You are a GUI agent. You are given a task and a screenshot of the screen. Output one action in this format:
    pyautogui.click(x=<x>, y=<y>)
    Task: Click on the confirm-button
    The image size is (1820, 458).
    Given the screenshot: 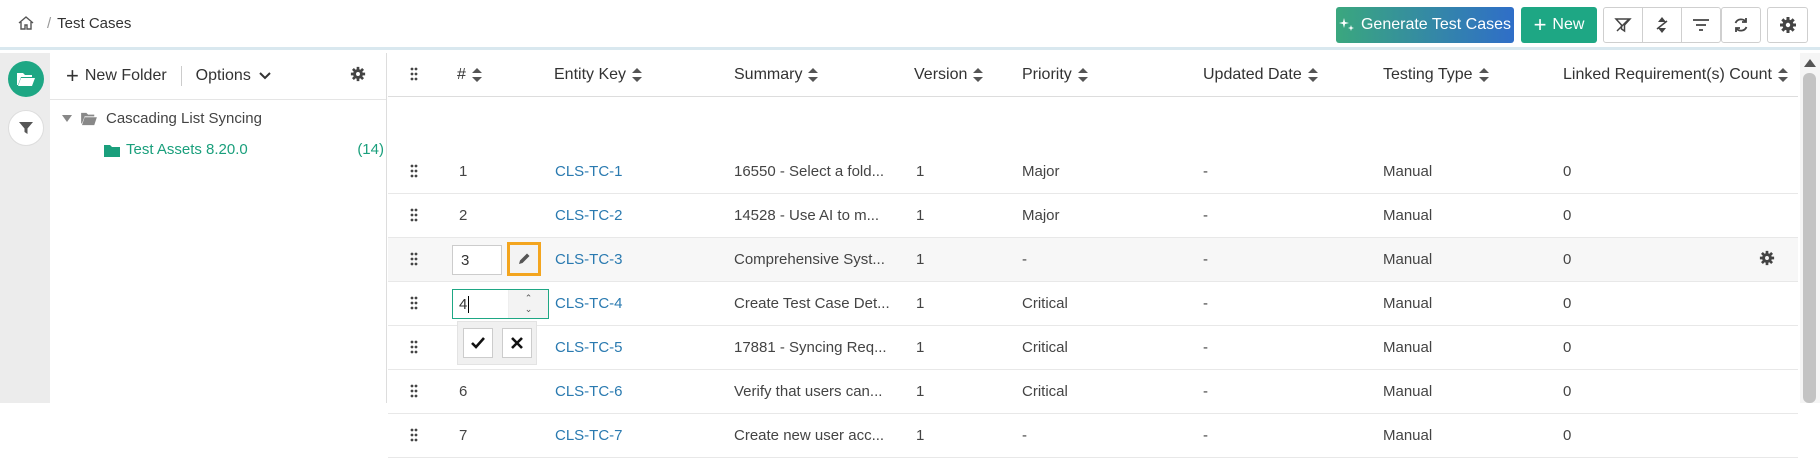 What is the action you would take?
    pyautogui.click(x=477, y=343)
    